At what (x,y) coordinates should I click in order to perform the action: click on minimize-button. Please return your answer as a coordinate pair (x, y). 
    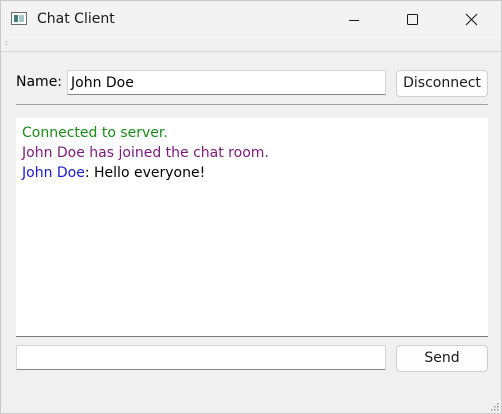
    Looking at the image, I should click on (354, 20).